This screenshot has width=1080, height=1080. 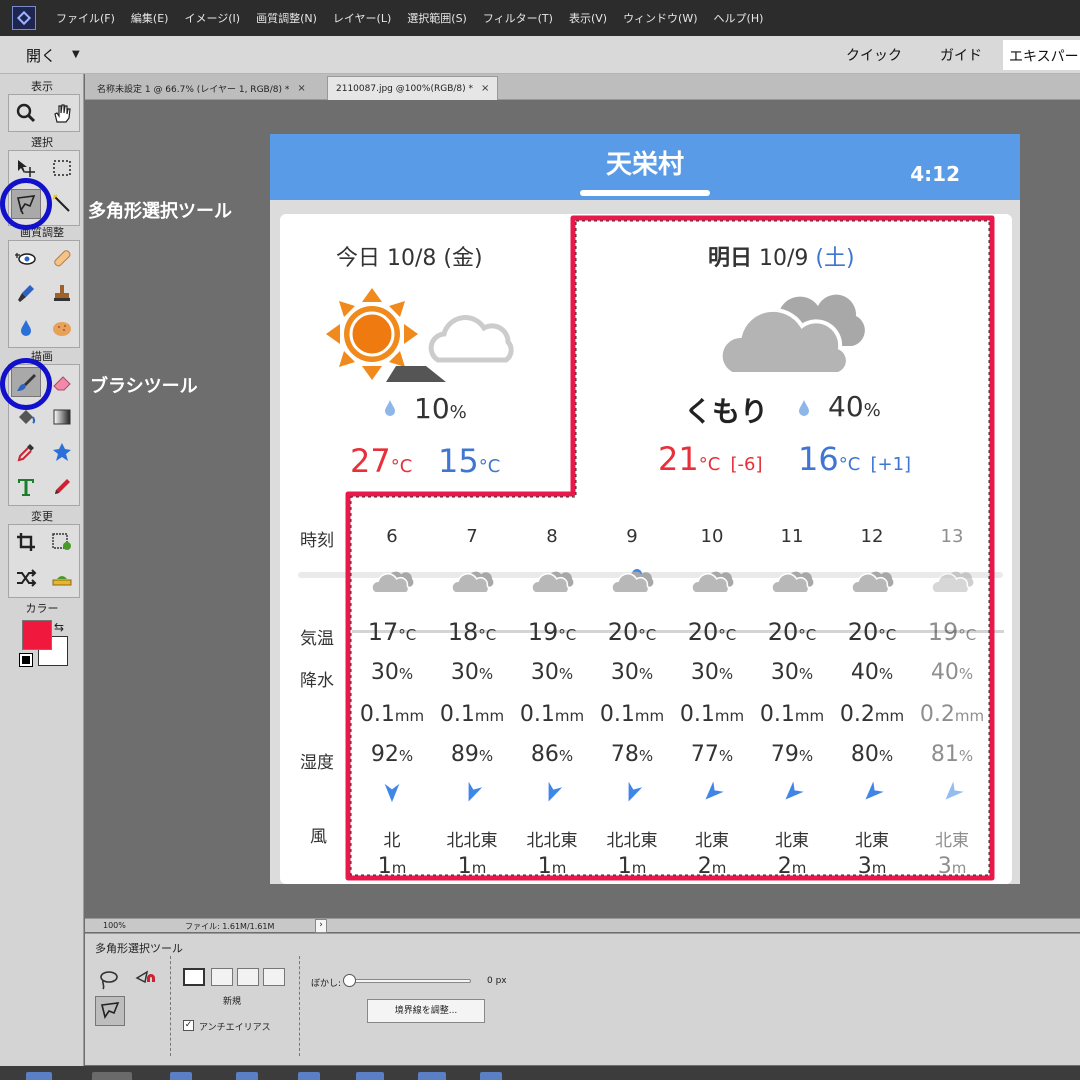 What do you see at coordinates (26, 660) in the screenshot?
I see `default-colors-icon` at bounding box center [26, 660].